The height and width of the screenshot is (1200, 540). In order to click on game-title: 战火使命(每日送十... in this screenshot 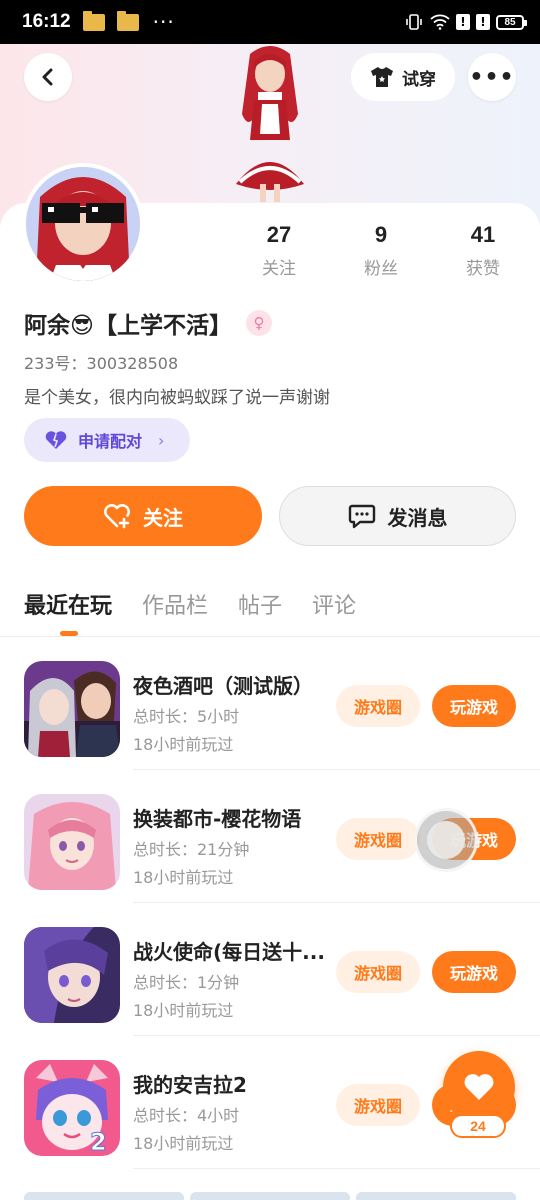, I will do `click(229, 952)`.